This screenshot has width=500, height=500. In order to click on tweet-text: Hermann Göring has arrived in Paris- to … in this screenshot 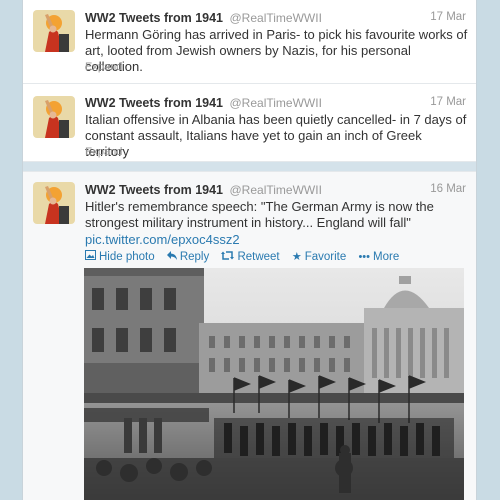, I will do `click(276, 50)`.